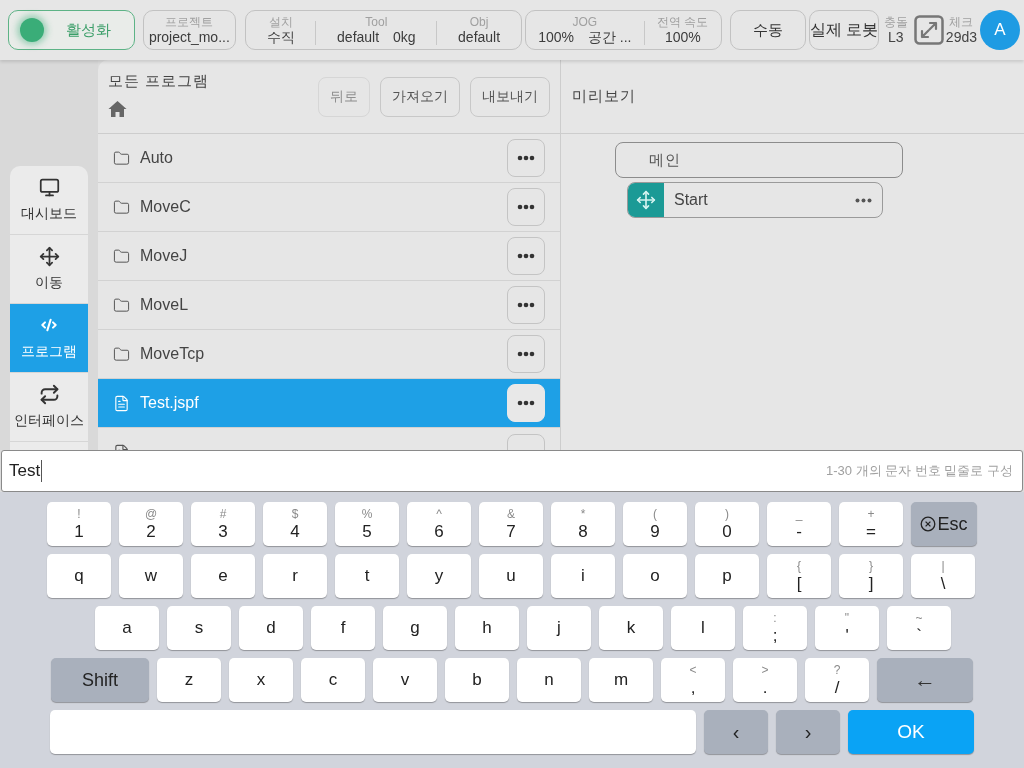 The image size is (1024, 768). I want to click on keyboard-key: | \, so click(943, 576).